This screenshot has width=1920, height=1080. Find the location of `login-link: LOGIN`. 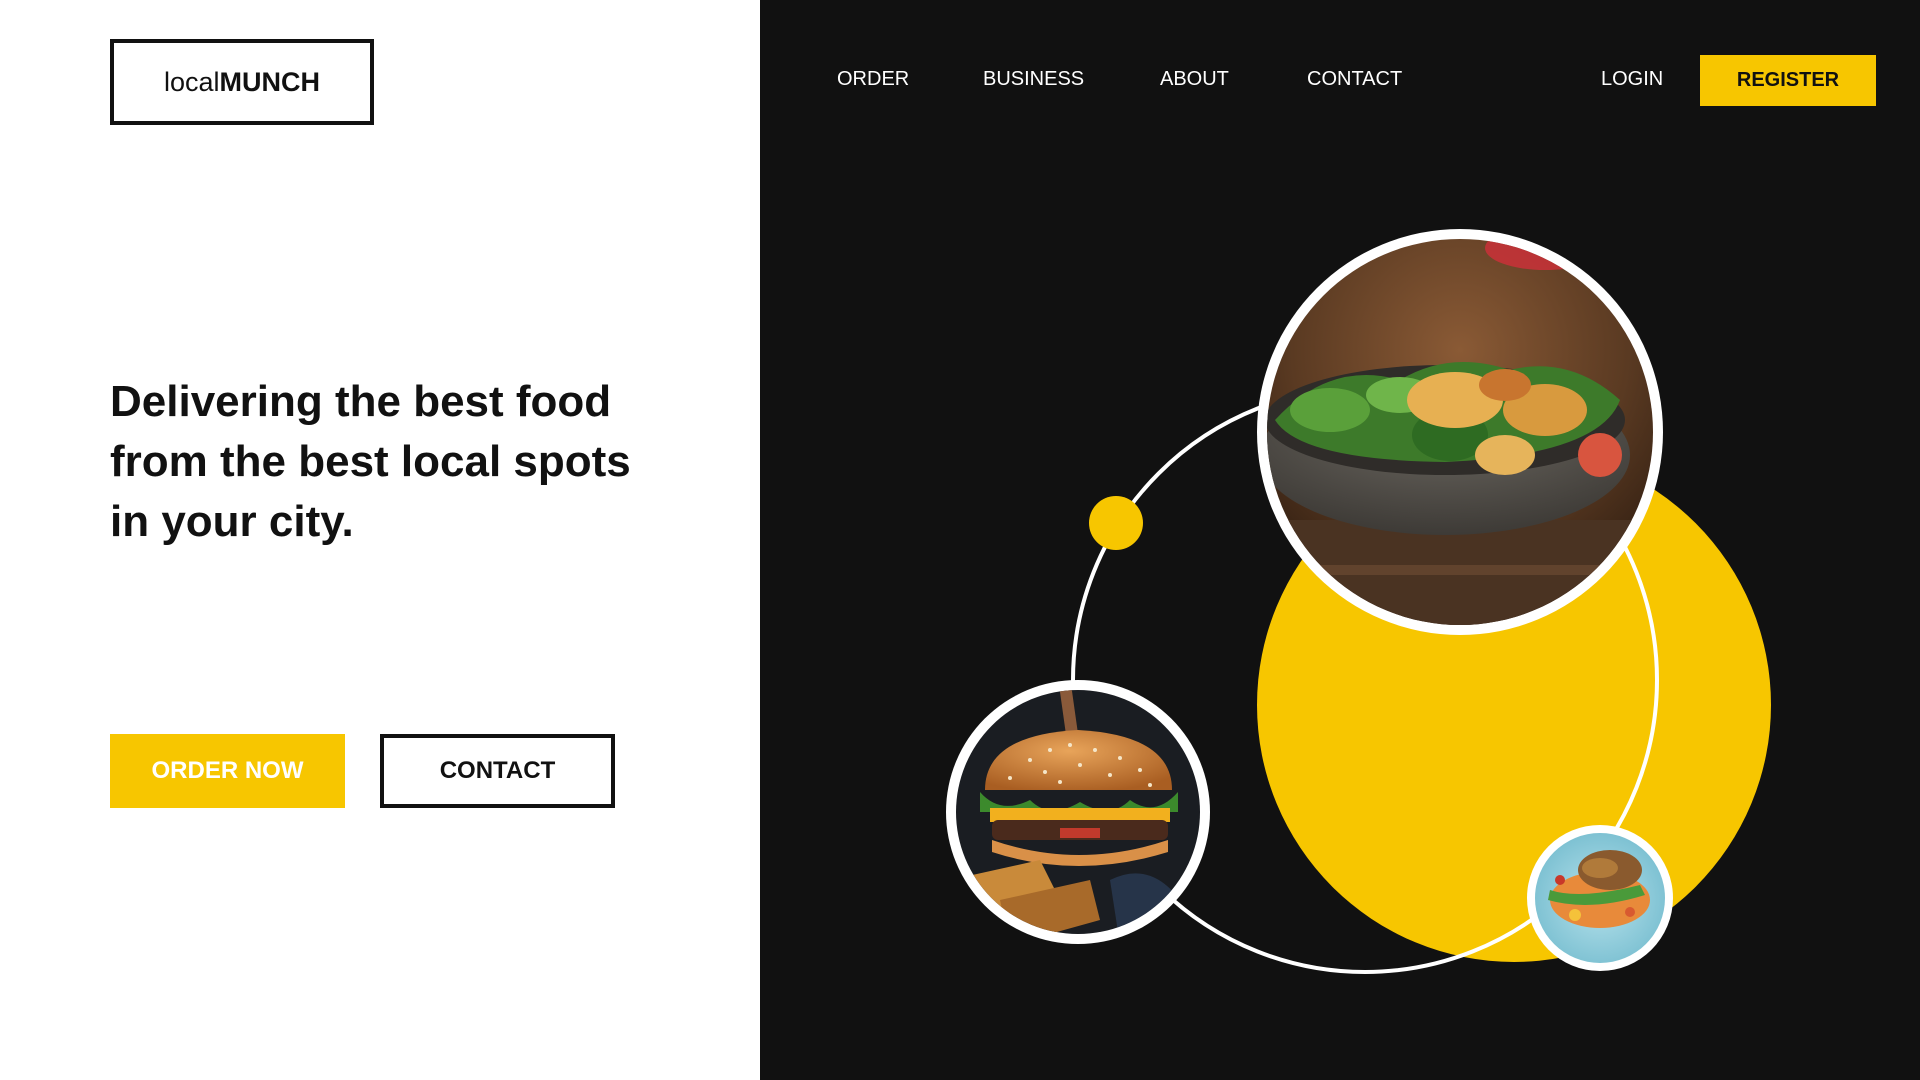

login-link: LOGIN is located at coordinates (1632, 79).